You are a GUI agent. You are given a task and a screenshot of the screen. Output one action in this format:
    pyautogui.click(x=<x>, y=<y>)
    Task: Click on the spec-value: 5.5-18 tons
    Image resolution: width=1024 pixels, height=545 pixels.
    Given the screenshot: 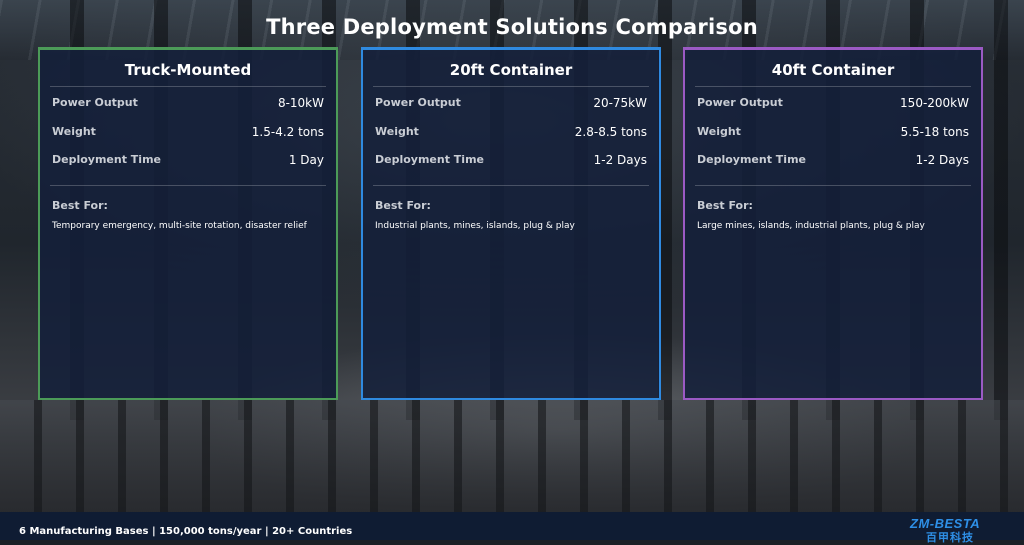 What is the action you would take?
    pyautogui.click(x=934, y=132)
    